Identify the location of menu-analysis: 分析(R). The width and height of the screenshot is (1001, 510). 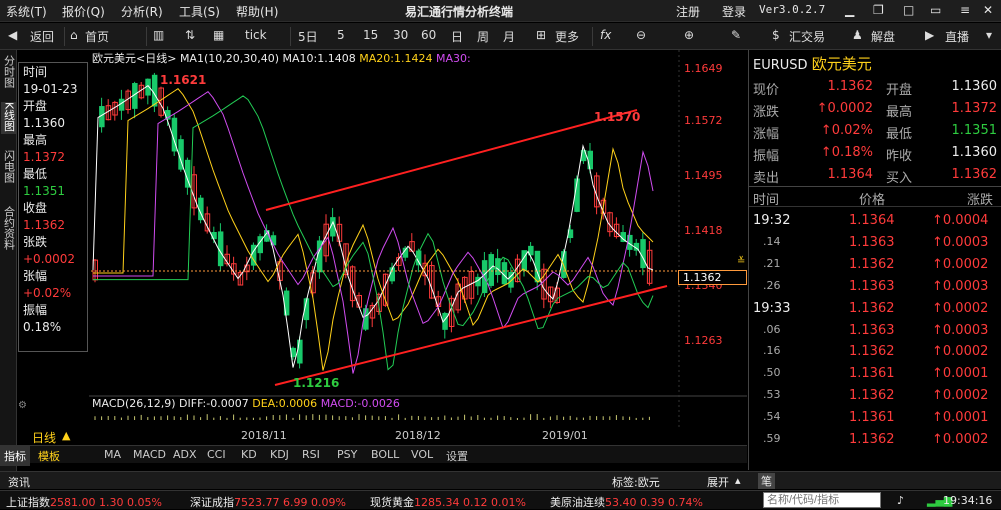
(142, 11).